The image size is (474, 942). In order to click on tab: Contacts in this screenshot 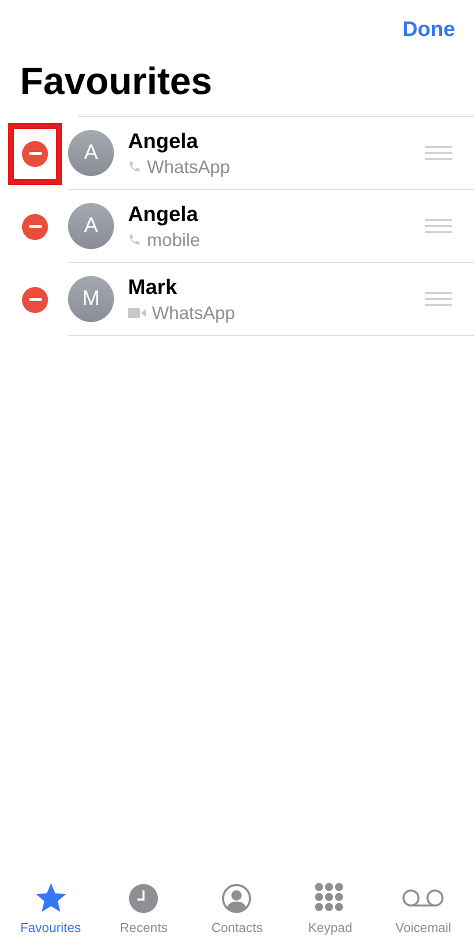, I will do `click(237, 910)`.